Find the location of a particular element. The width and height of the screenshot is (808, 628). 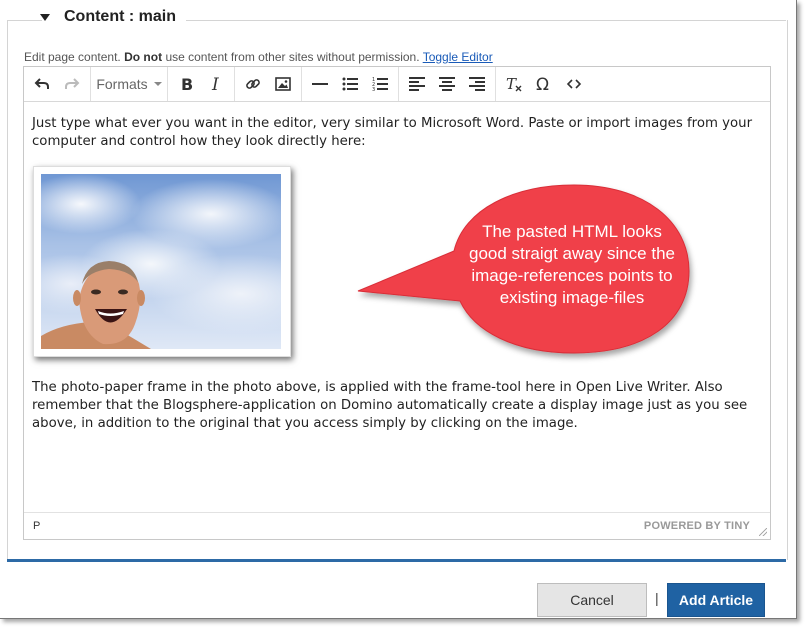

formats-group: Formats is located at coordinates (129, 84).